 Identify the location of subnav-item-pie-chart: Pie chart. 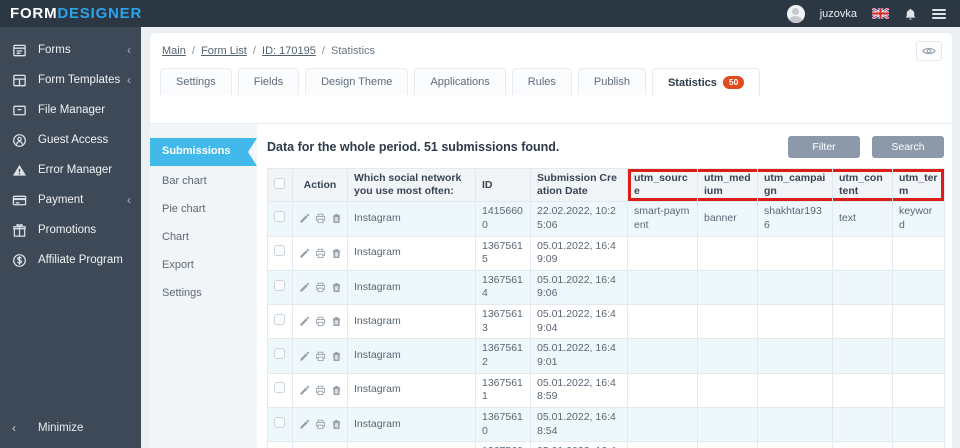
(203, 210).